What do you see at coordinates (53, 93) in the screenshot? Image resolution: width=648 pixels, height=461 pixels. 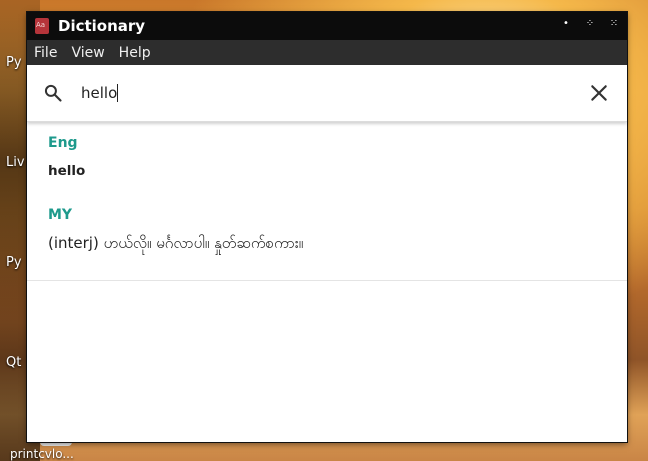 I see `search-icon` at bounding box center [53, 93].